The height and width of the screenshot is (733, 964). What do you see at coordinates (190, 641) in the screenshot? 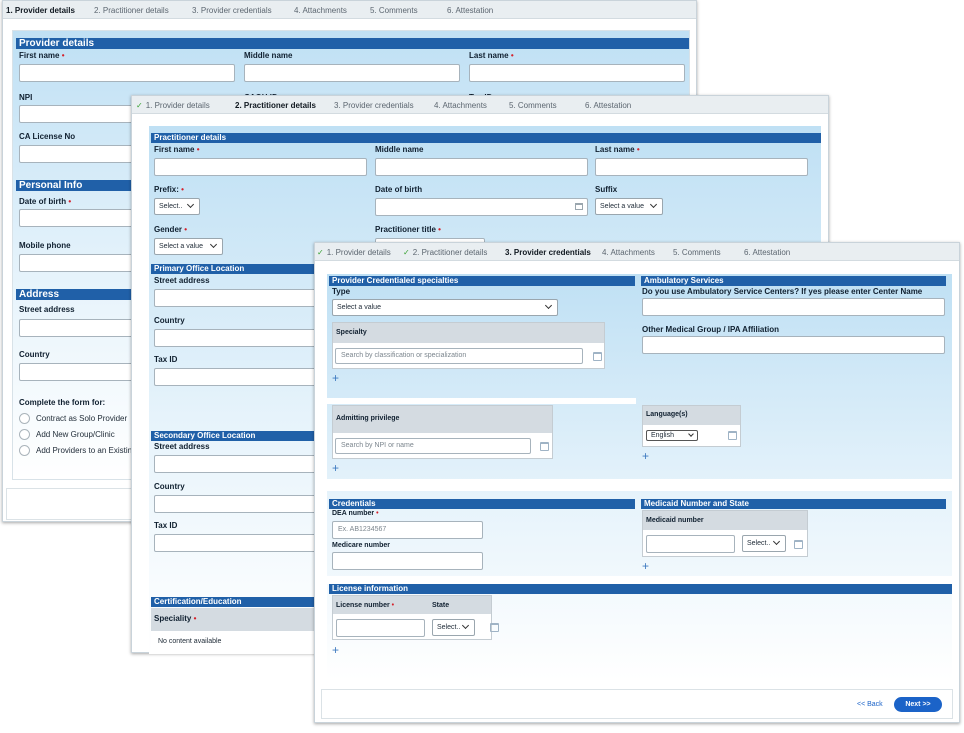
I see `no-content-text: No content available` at bounding box center [190, 641].